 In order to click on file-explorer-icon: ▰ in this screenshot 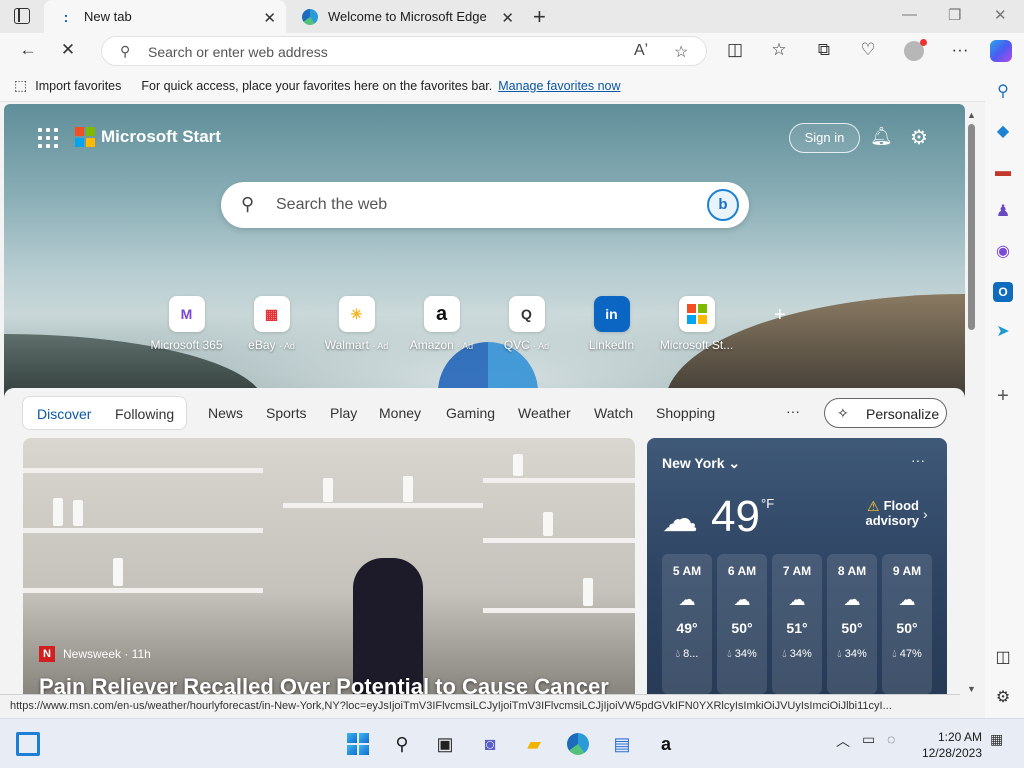, I will do `click(534, 744)`.